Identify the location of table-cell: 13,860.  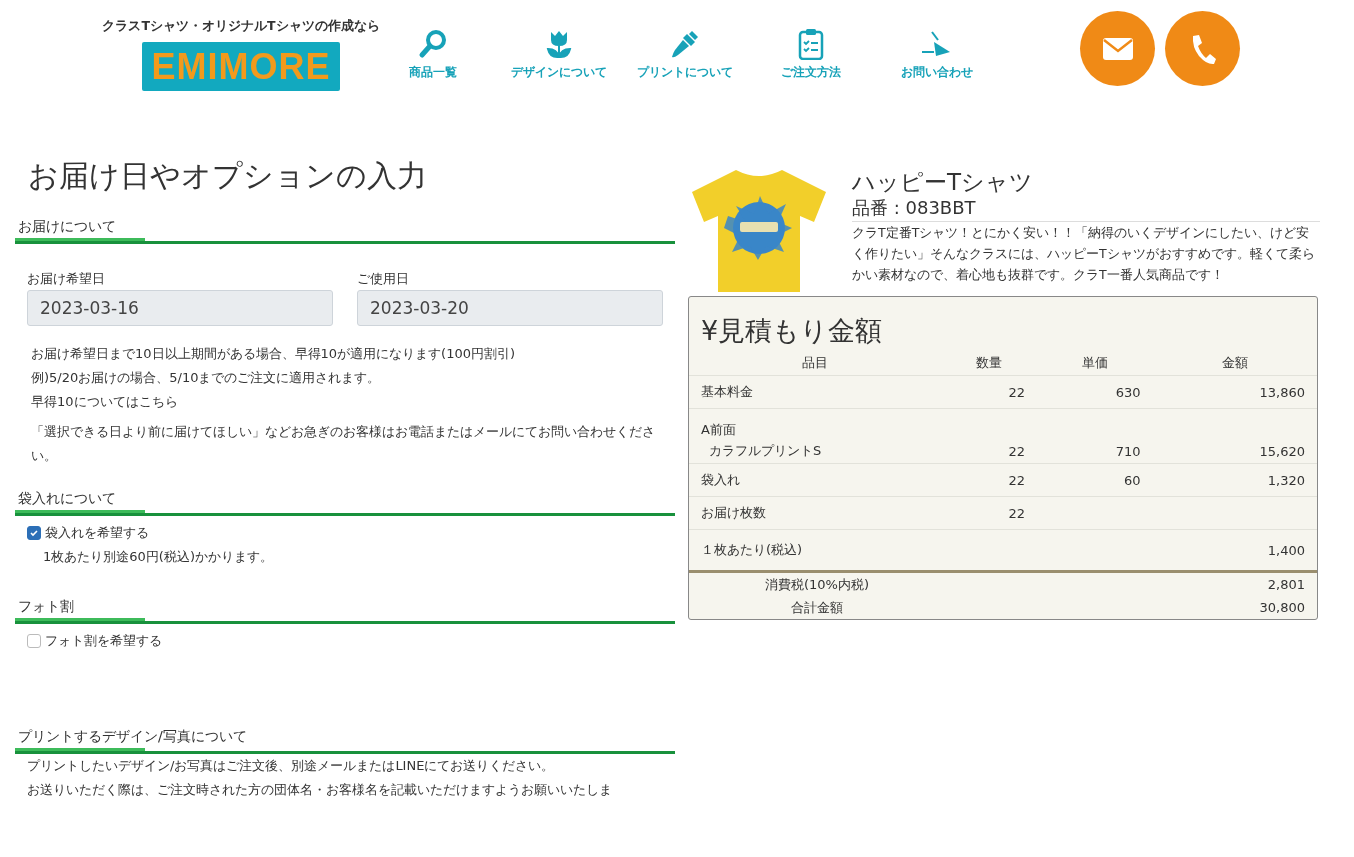
(1282, 392).